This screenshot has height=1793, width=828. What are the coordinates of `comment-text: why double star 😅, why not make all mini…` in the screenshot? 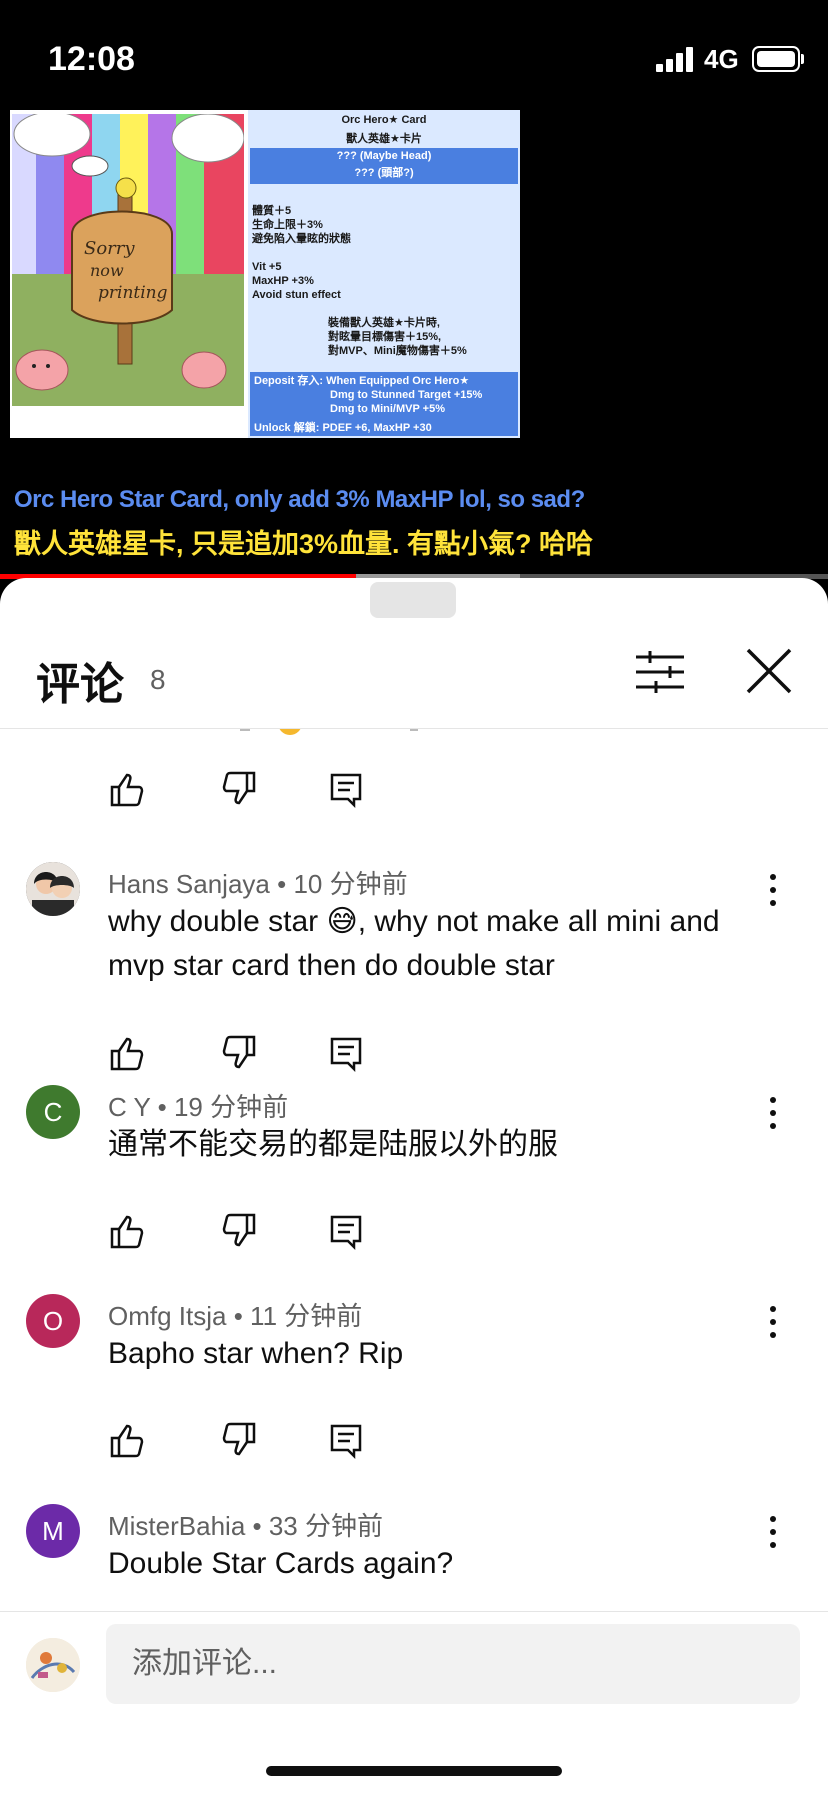 It's located at (414, 943).